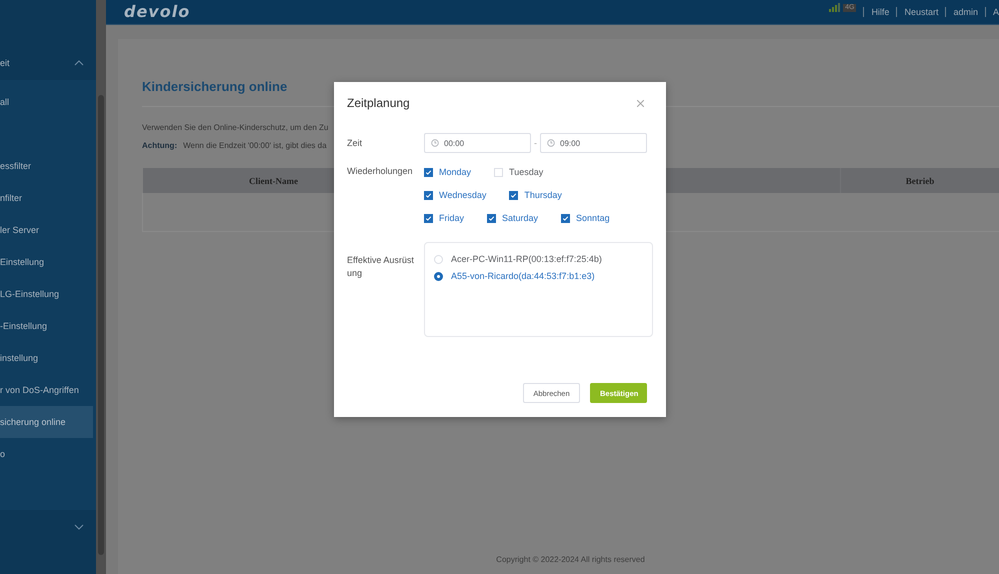 The image size is (999, 574). What do you see at coordinates (48, 102) in the screenshot?
I see `sidebar-item: all` at bounding box center [48, 102].